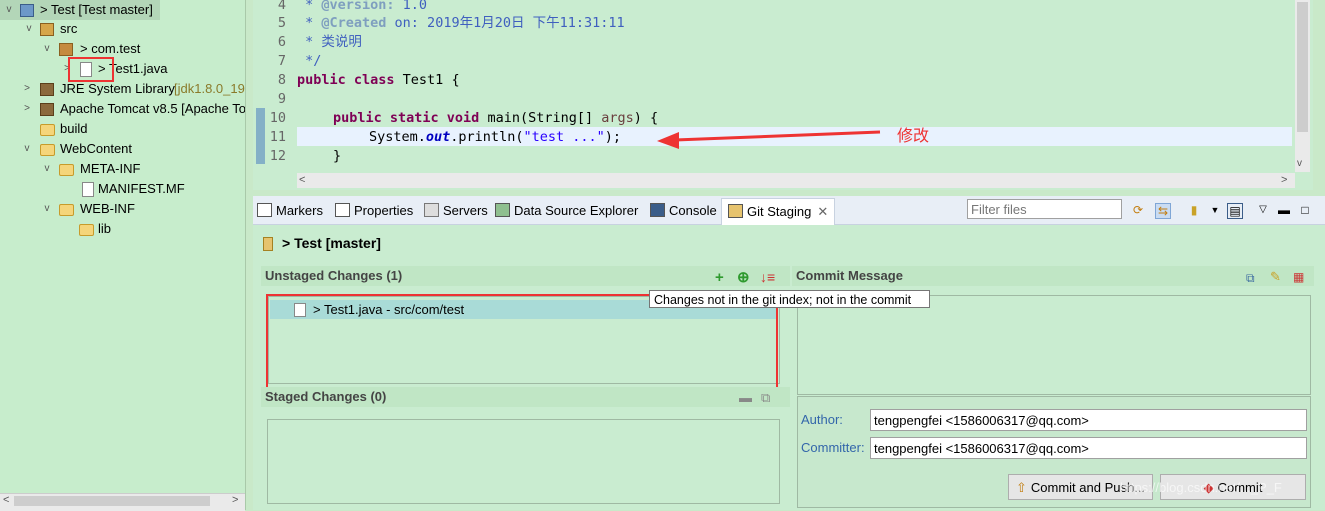 This screenshot has height=511, width=1325. I want to click on code-line-12: }, so click(337, 156).